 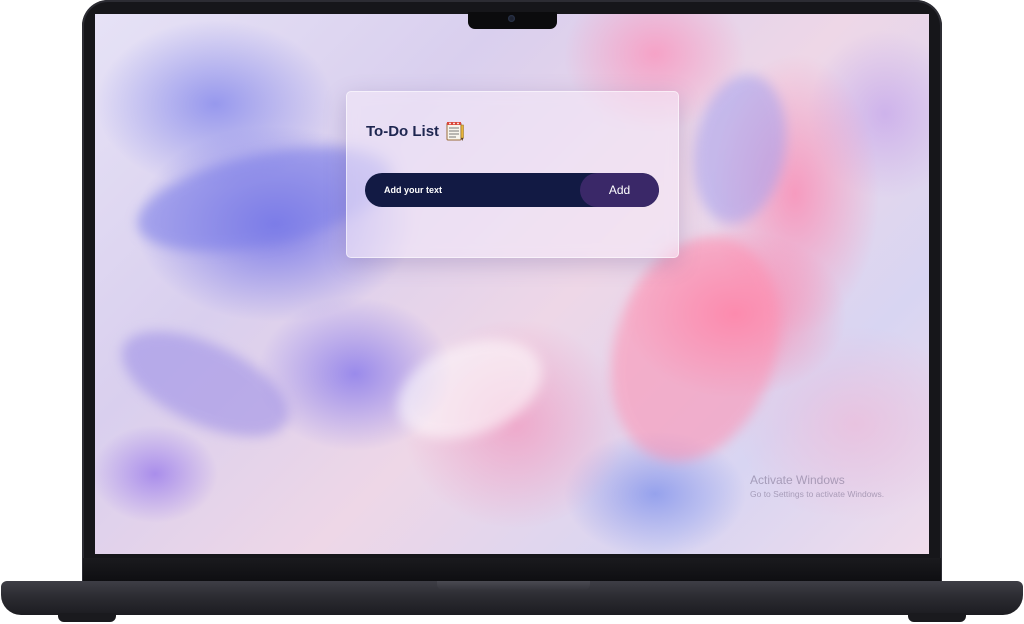 I want to click on notepad-icon, so click(x=455, y=131).